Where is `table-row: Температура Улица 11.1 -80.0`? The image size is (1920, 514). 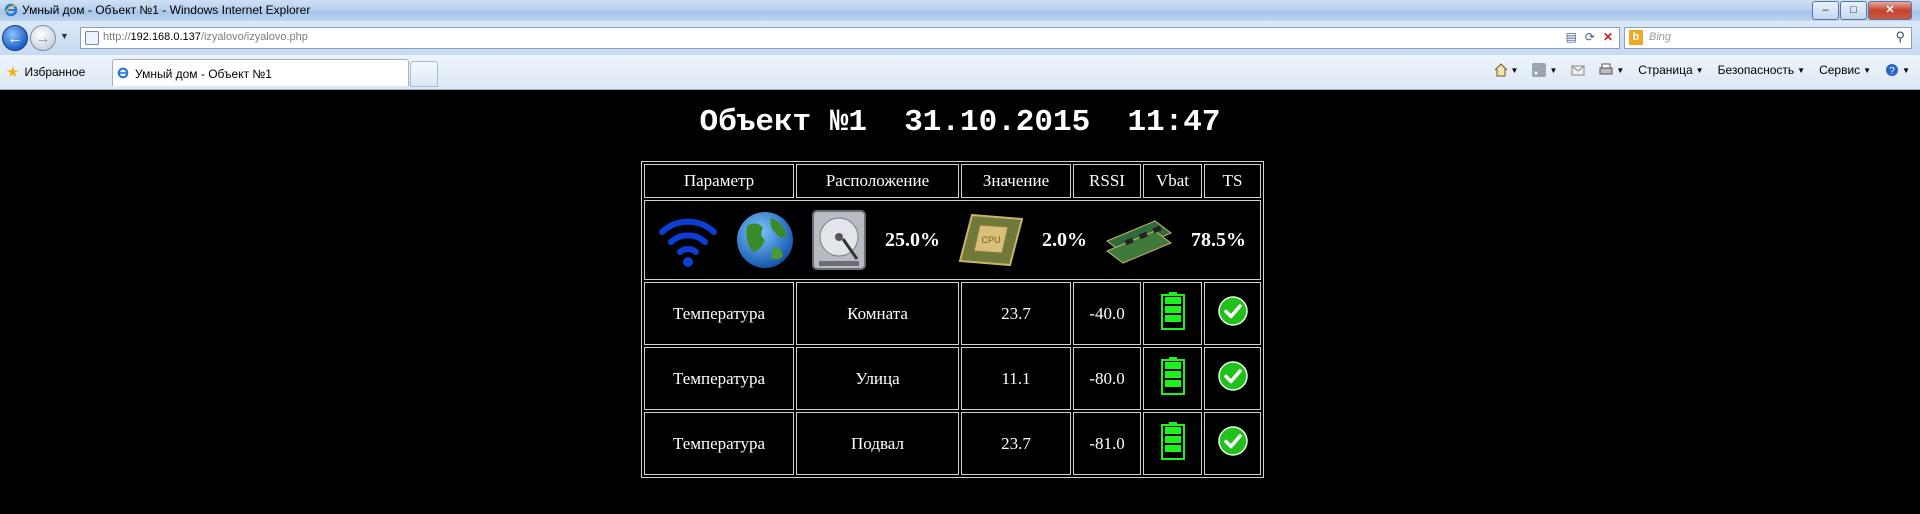
table-row: Температура Улица 11.1 -80.0 is located at coordinates (952, 378).